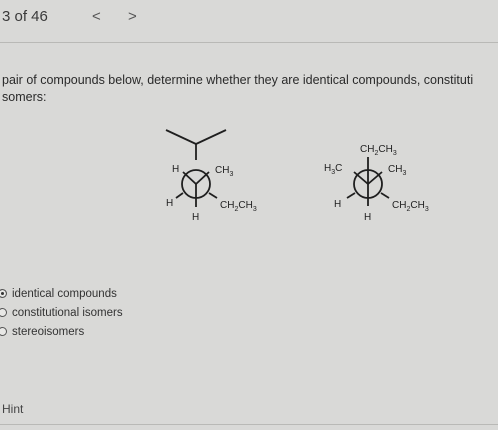  I want to click on right-front-left-label: H3C, so click(333, 169).